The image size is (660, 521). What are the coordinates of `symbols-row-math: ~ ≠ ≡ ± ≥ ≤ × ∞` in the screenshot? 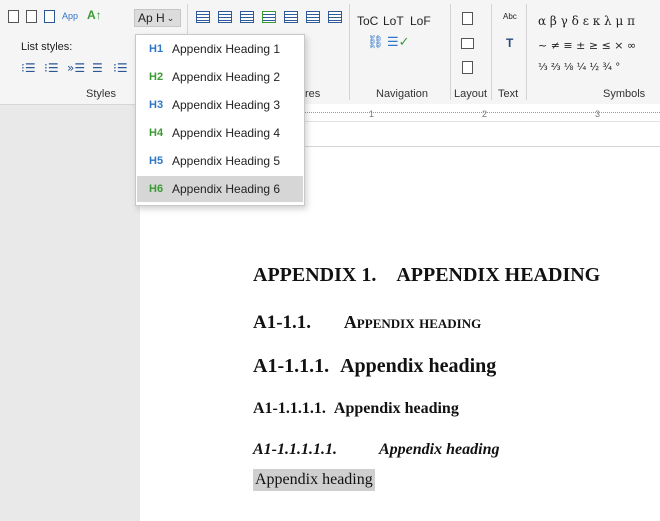 It's located at (587, 45).